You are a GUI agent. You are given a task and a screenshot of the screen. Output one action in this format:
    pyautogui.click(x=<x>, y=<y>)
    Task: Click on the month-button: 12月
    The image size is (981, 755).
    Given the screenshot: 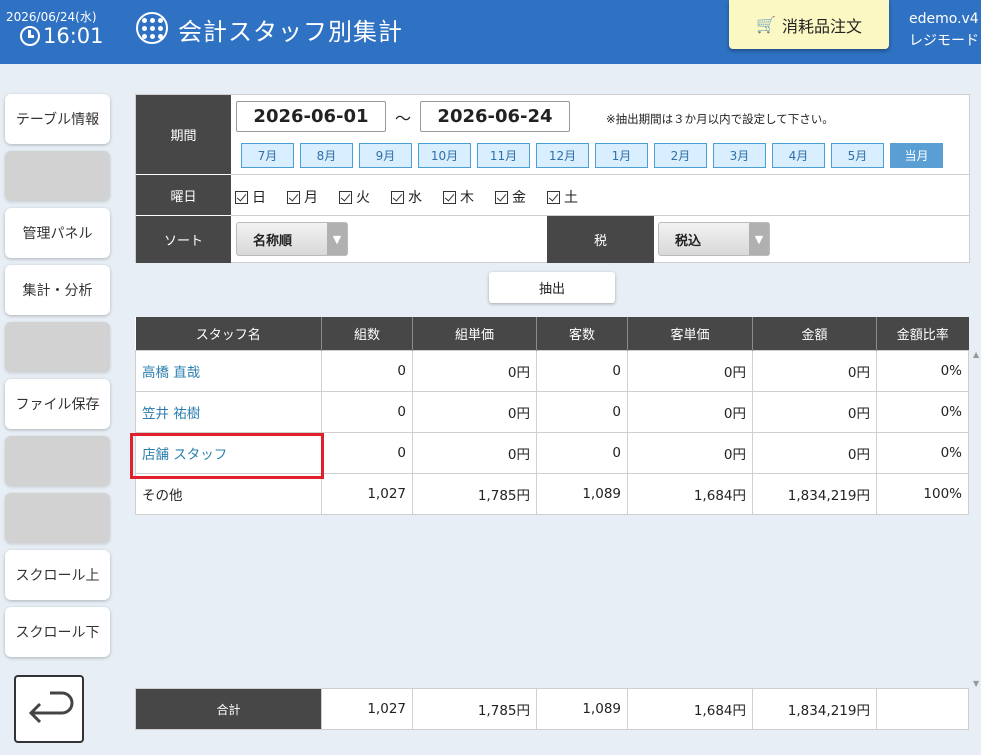 What is the action you would take?
    pyautogui.click(x=562, y=155)
    